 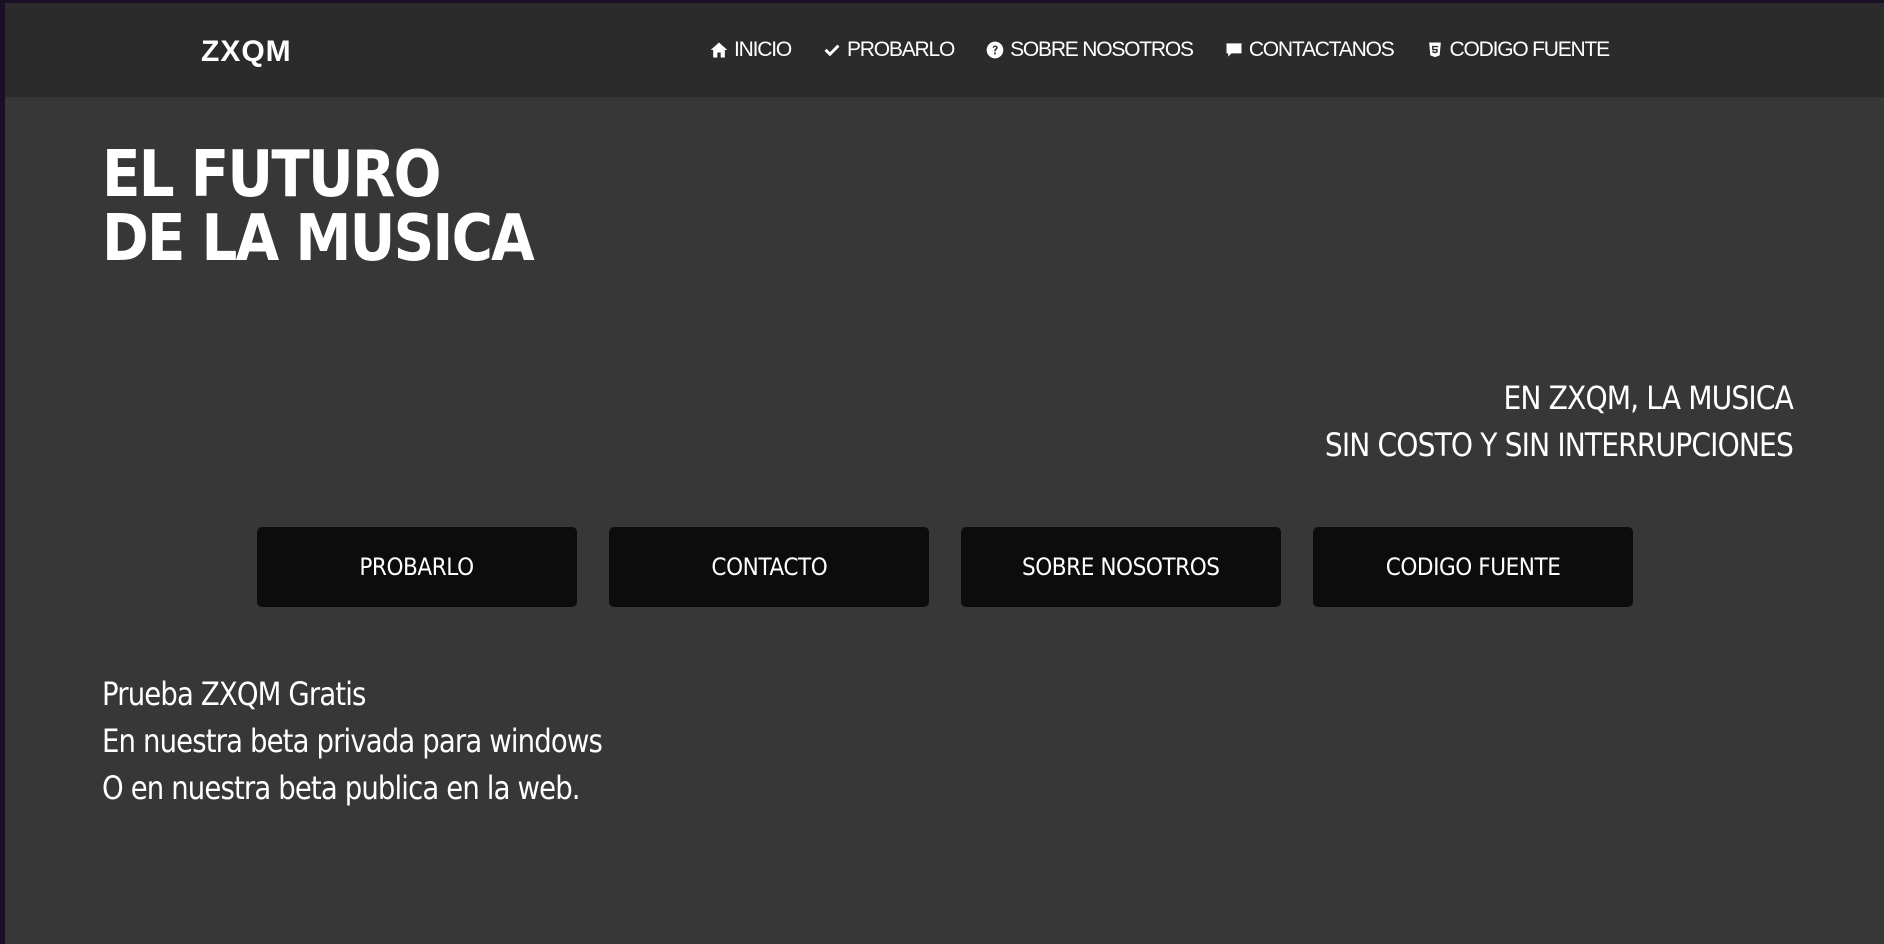 I want to click on nav-item-probarlo: PROBARLO, so click(x=888, y=50).